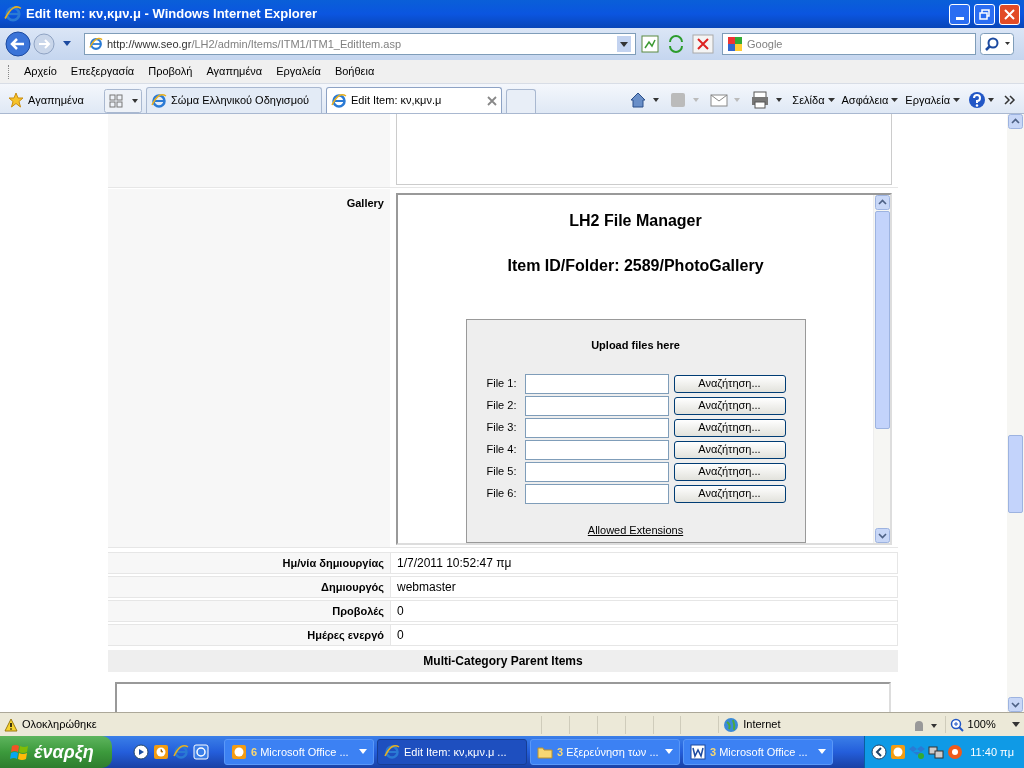  Describe the element at coordinates (731, 724) in the screenshot. I see `globe-icon` at that location.